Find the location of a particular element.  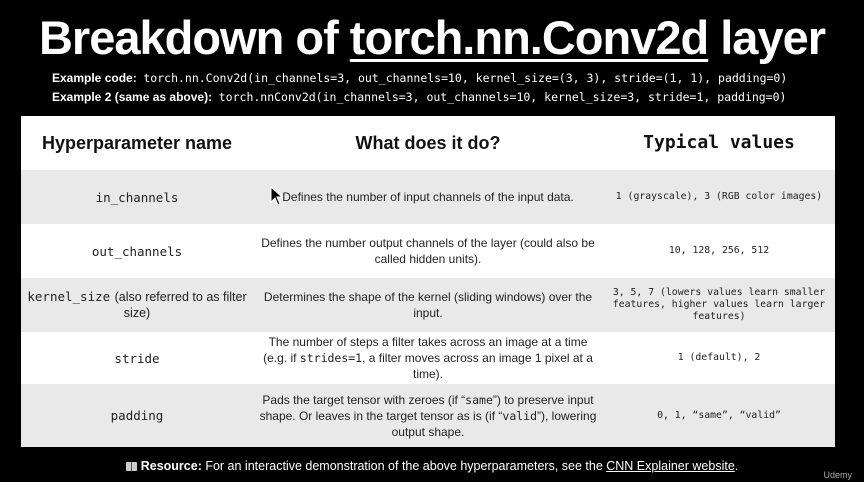

param-name: kernel_size is located at coordinates (69, 296).